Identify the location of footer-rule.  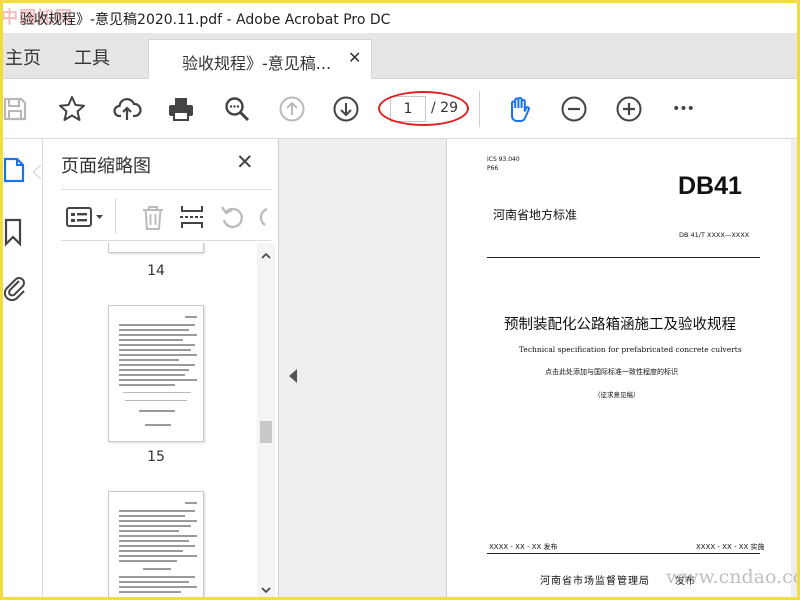
(623, 553).